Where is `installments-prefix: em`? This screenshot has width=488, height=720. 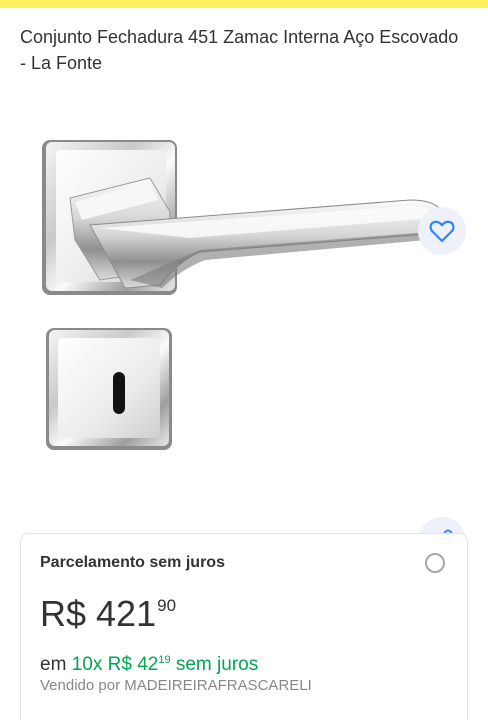
installments-prefix: em is located at coordinates (53, 664).